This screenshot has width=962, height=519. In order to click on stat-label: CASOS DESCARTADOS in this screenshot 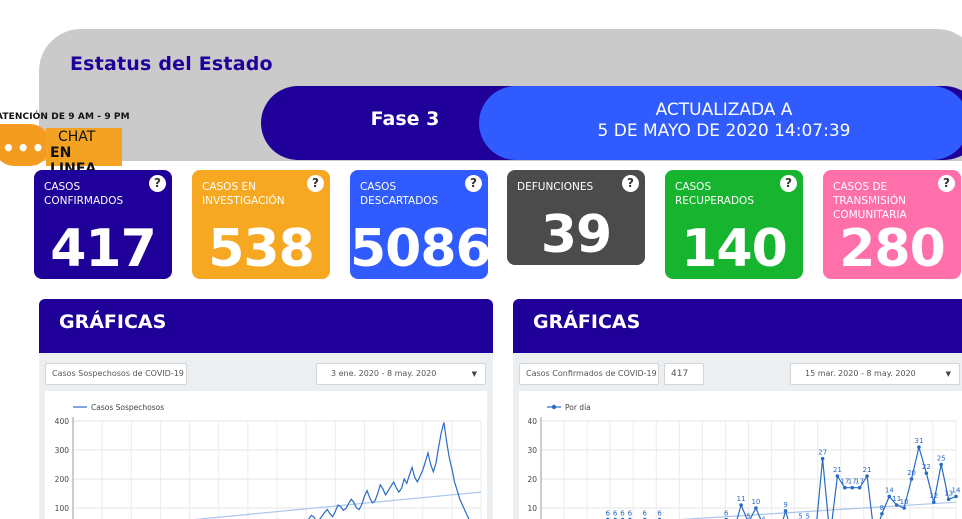, I will do `click(399, 194)`.